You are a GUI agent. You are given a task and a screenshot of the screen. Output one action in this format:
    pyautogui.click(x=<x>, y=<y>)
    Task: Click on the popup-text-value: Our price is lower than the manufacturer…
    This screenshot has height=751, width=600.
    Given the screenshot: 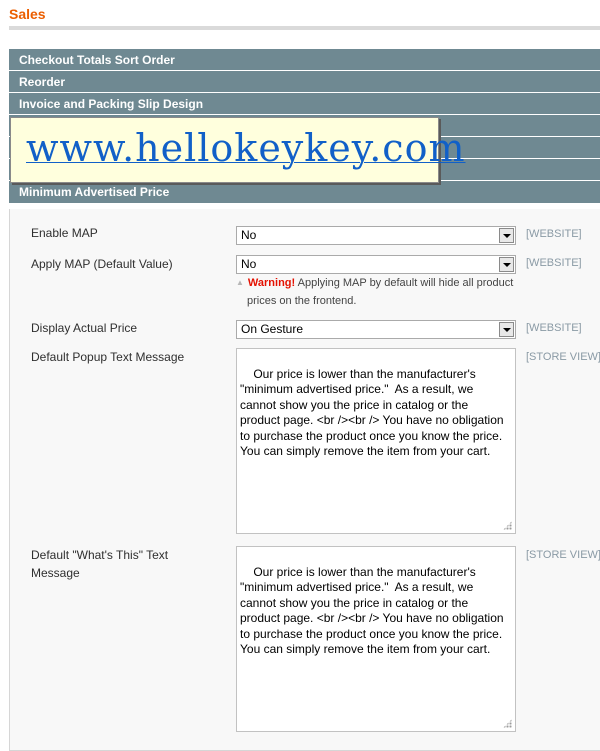 What is the action you would take?
    pyautogui.click(x=372, y=412)
    